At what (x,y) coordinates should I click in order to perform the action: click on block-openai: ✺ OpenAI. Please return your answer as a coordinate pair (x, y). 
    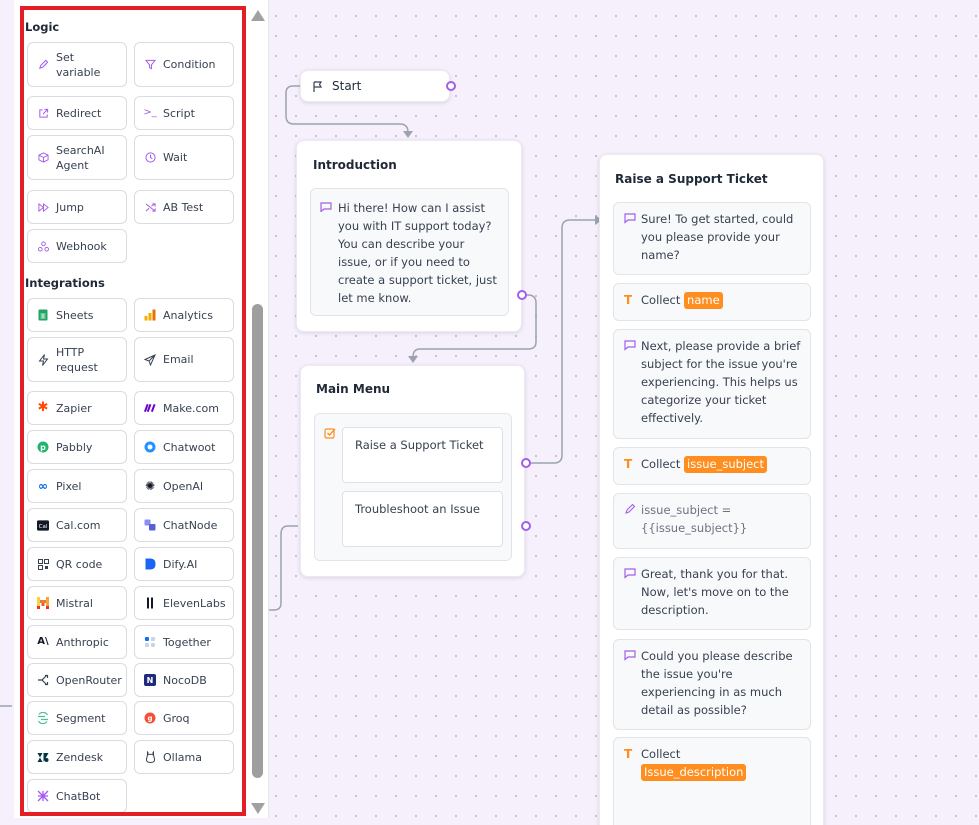
    Looking at the image, I should click on (184, 486).